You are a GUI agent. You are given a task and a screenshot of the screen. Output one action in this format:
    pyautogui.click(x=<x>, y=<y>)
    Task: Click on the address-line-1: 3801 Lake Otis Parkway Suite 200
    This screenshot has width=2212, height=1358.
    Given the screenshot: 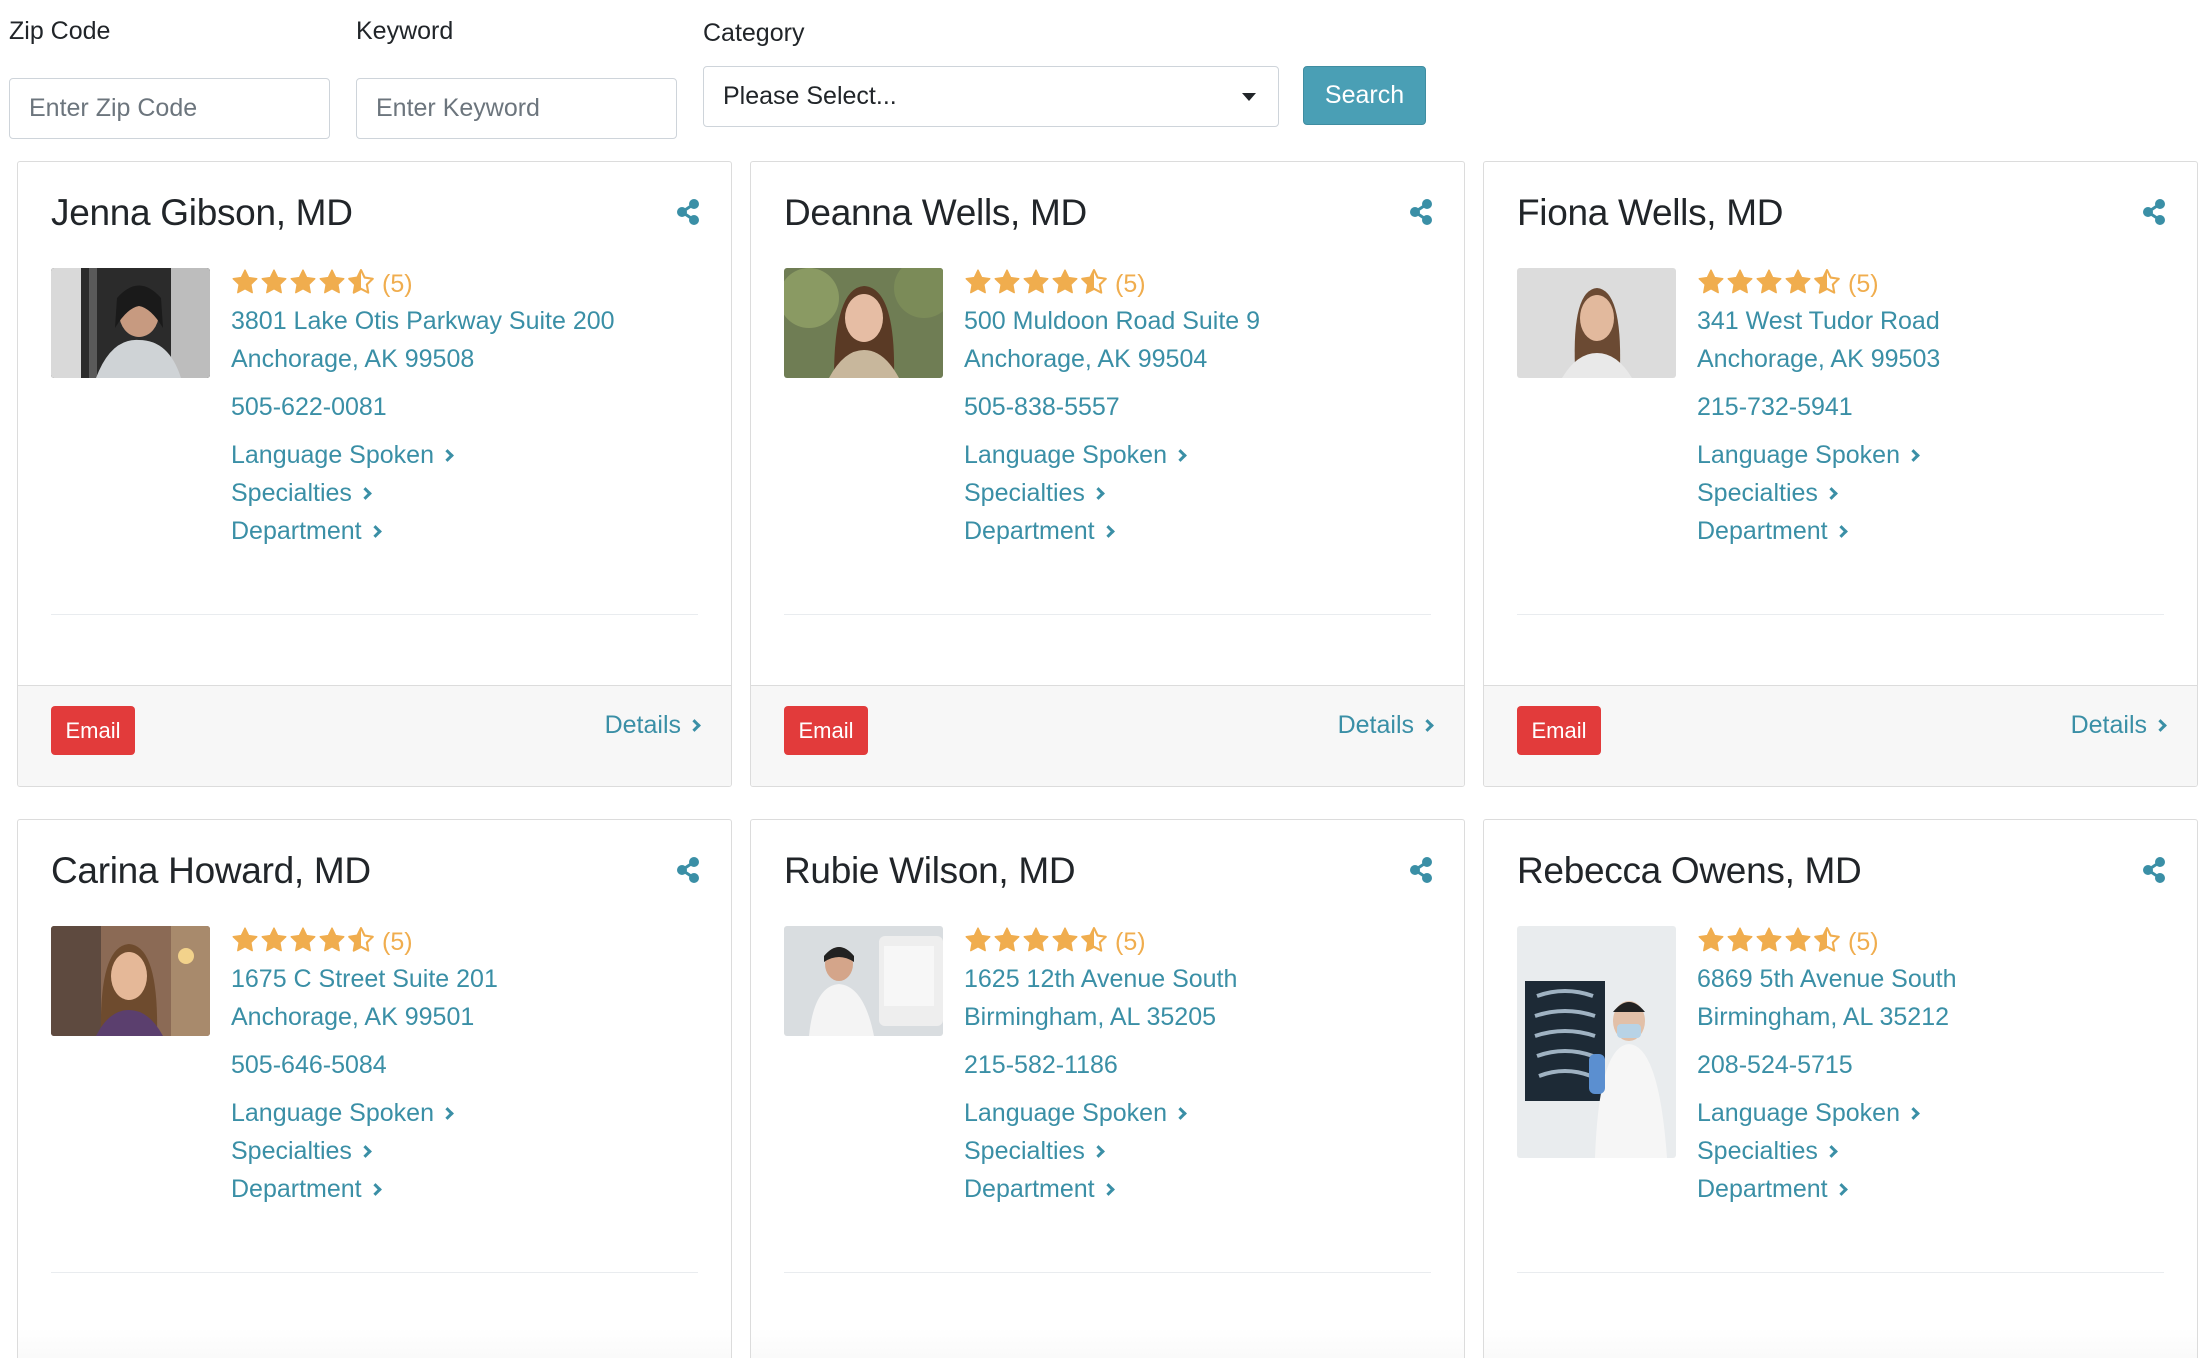 What is the action you would take?
    pyautogui.click(x=471, y=321)
    